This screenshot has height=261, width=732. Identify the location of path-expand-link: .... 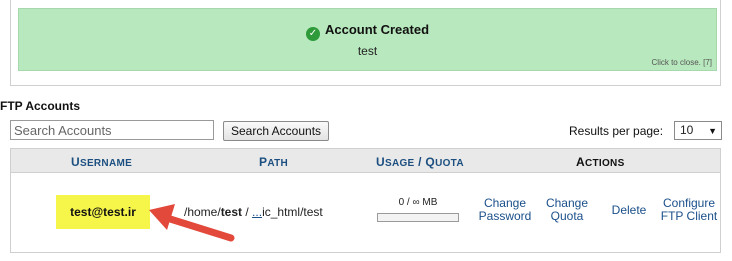
(257, 212).